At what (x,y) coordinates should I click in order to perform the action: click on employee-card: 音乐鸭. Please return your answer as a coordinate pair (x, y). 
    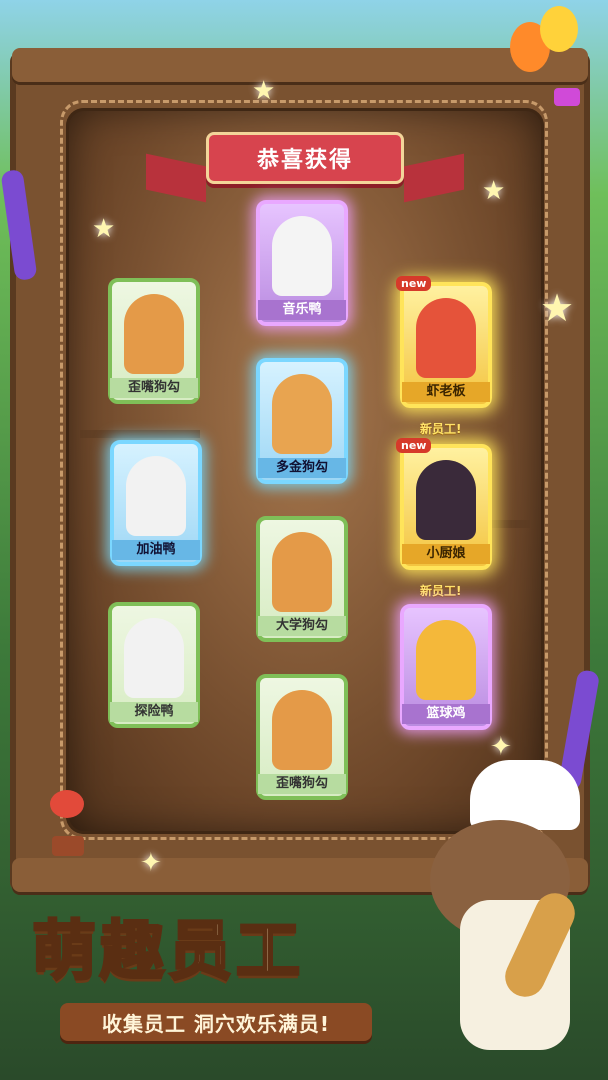
    Looking at the image, I should click on (302, 263).